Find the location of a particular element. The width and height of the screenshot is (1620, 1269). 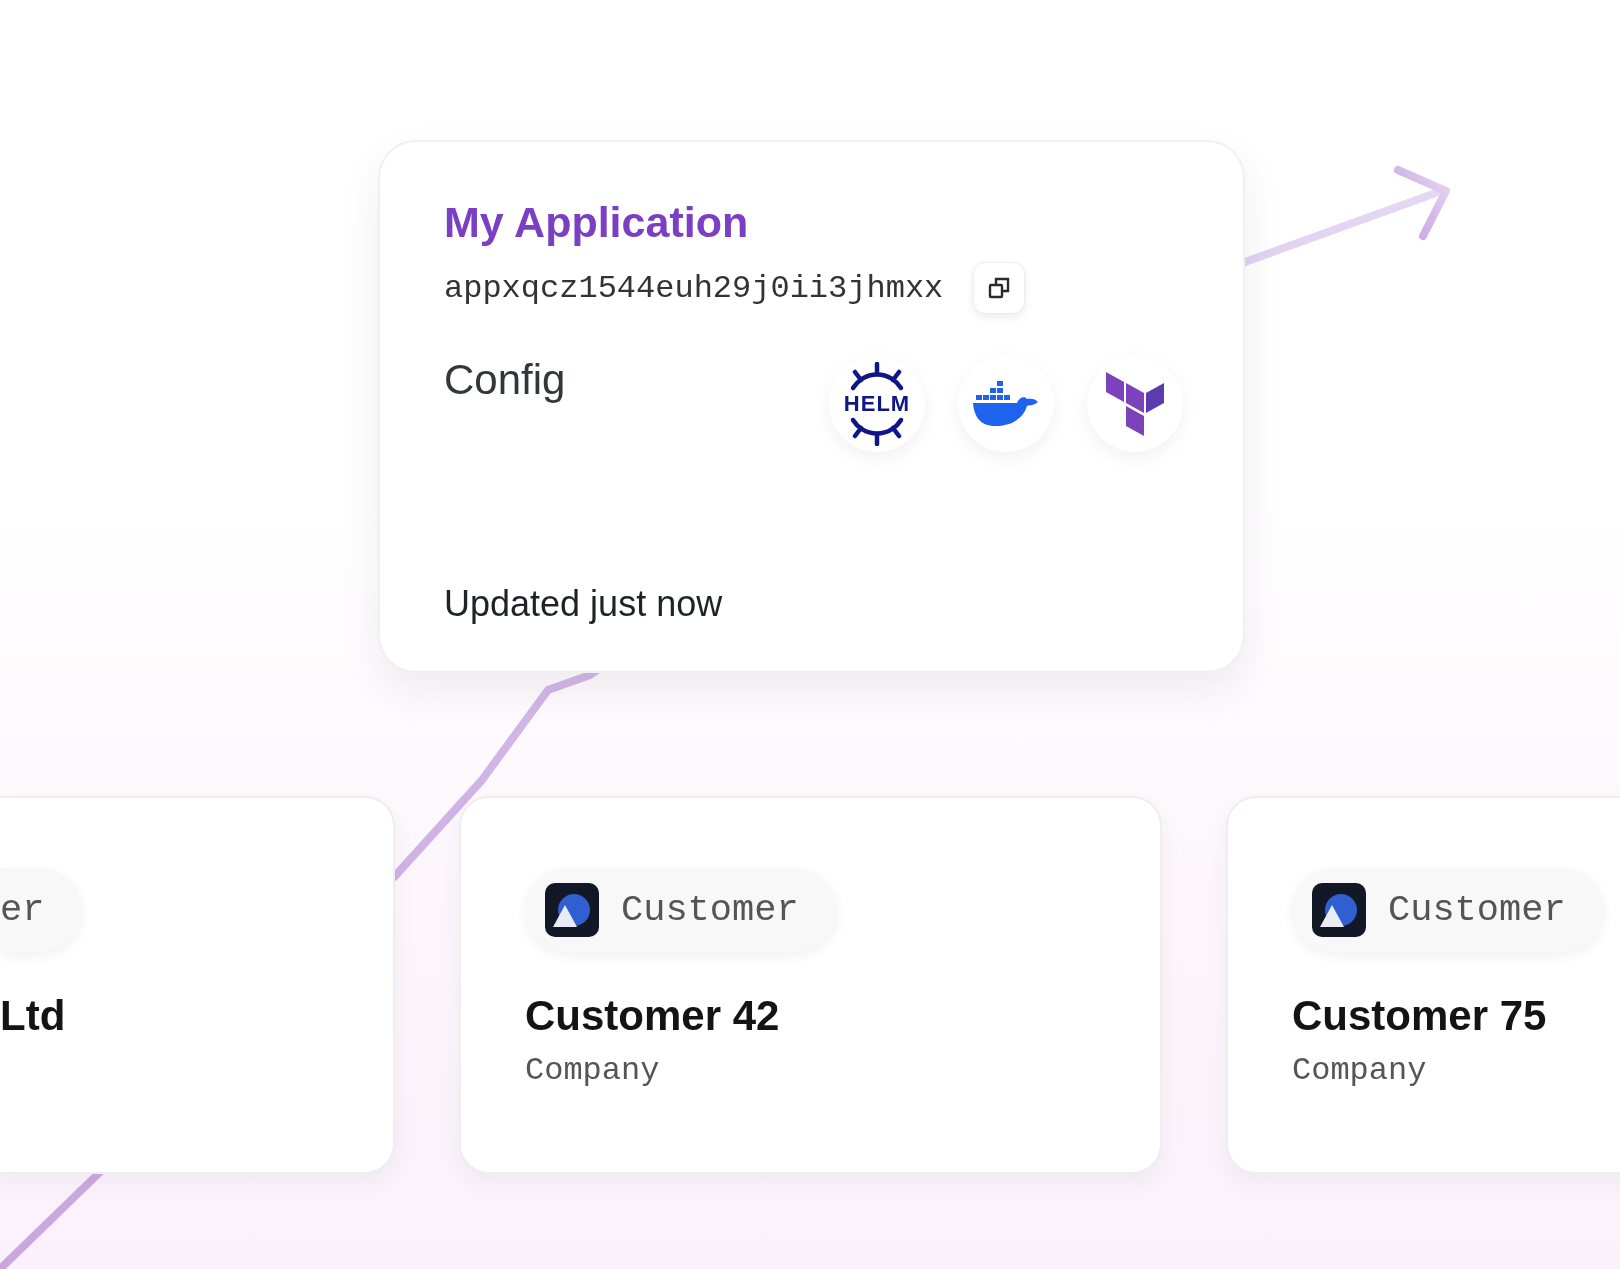

customer-name: Customer 75 is located at coordinates (1420, 1016).